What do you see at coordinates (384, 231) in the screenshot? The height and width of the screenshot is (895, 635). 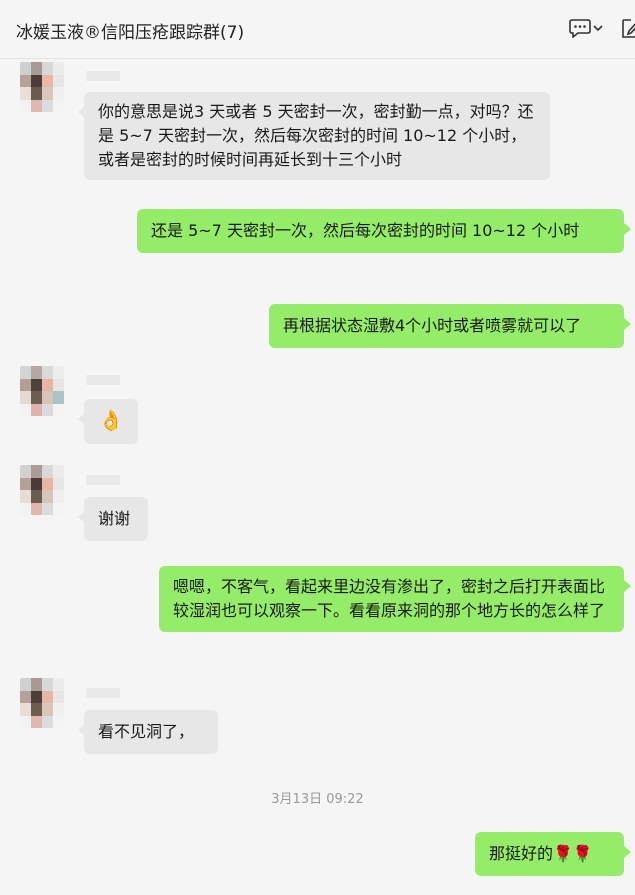 I see `message-bubble-outgoing: 还是 5~7 天密封一次，然后每次密封的时间 10~12 个小时` at bounding box center [384, 231].